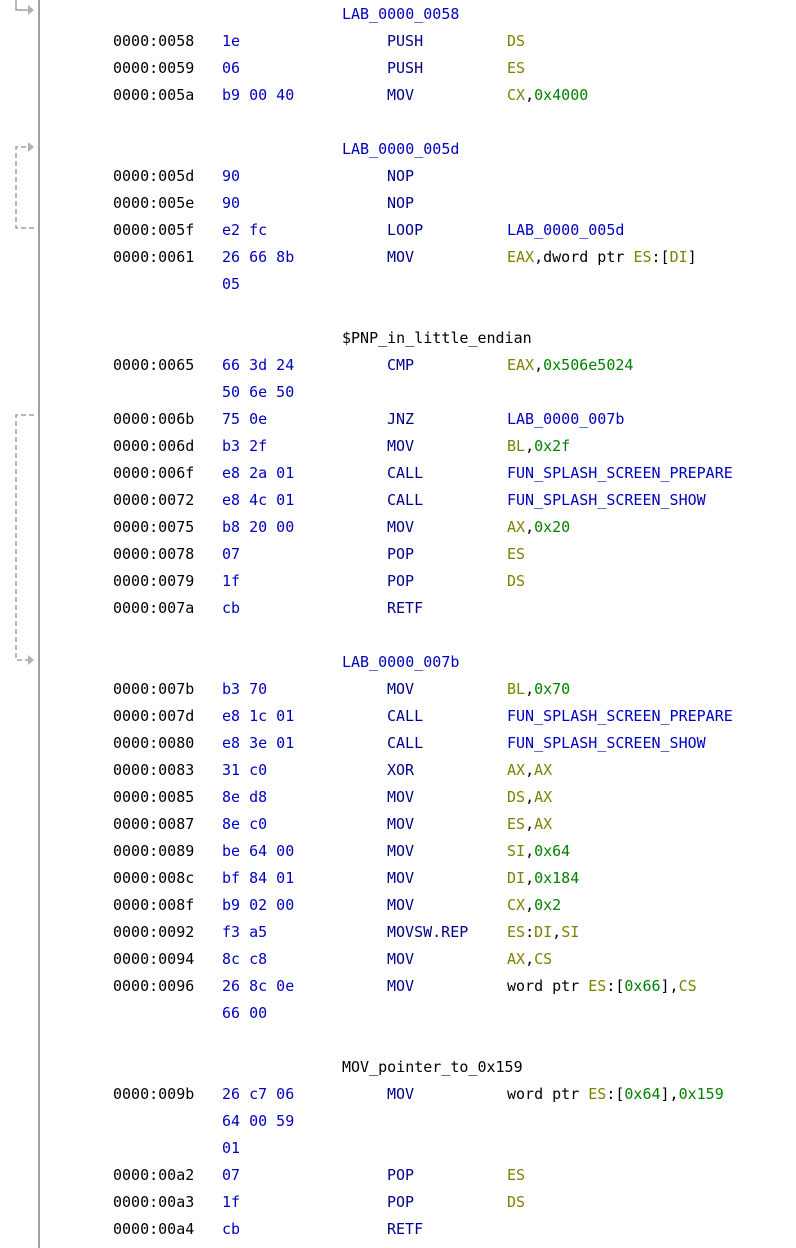  I want to click on instruction-bytes: 8c c8, so click(244, 959).